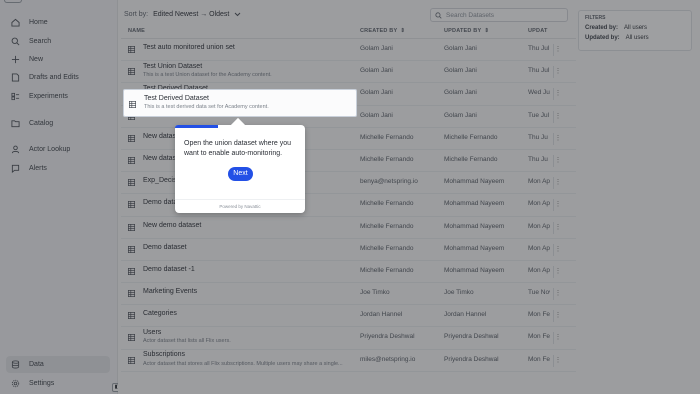 The height and width of the screenshot is (394, 700). What do you see at coordinates (240, 199) in the screenshot?
I see `divider` at bounding box center [240, 199].